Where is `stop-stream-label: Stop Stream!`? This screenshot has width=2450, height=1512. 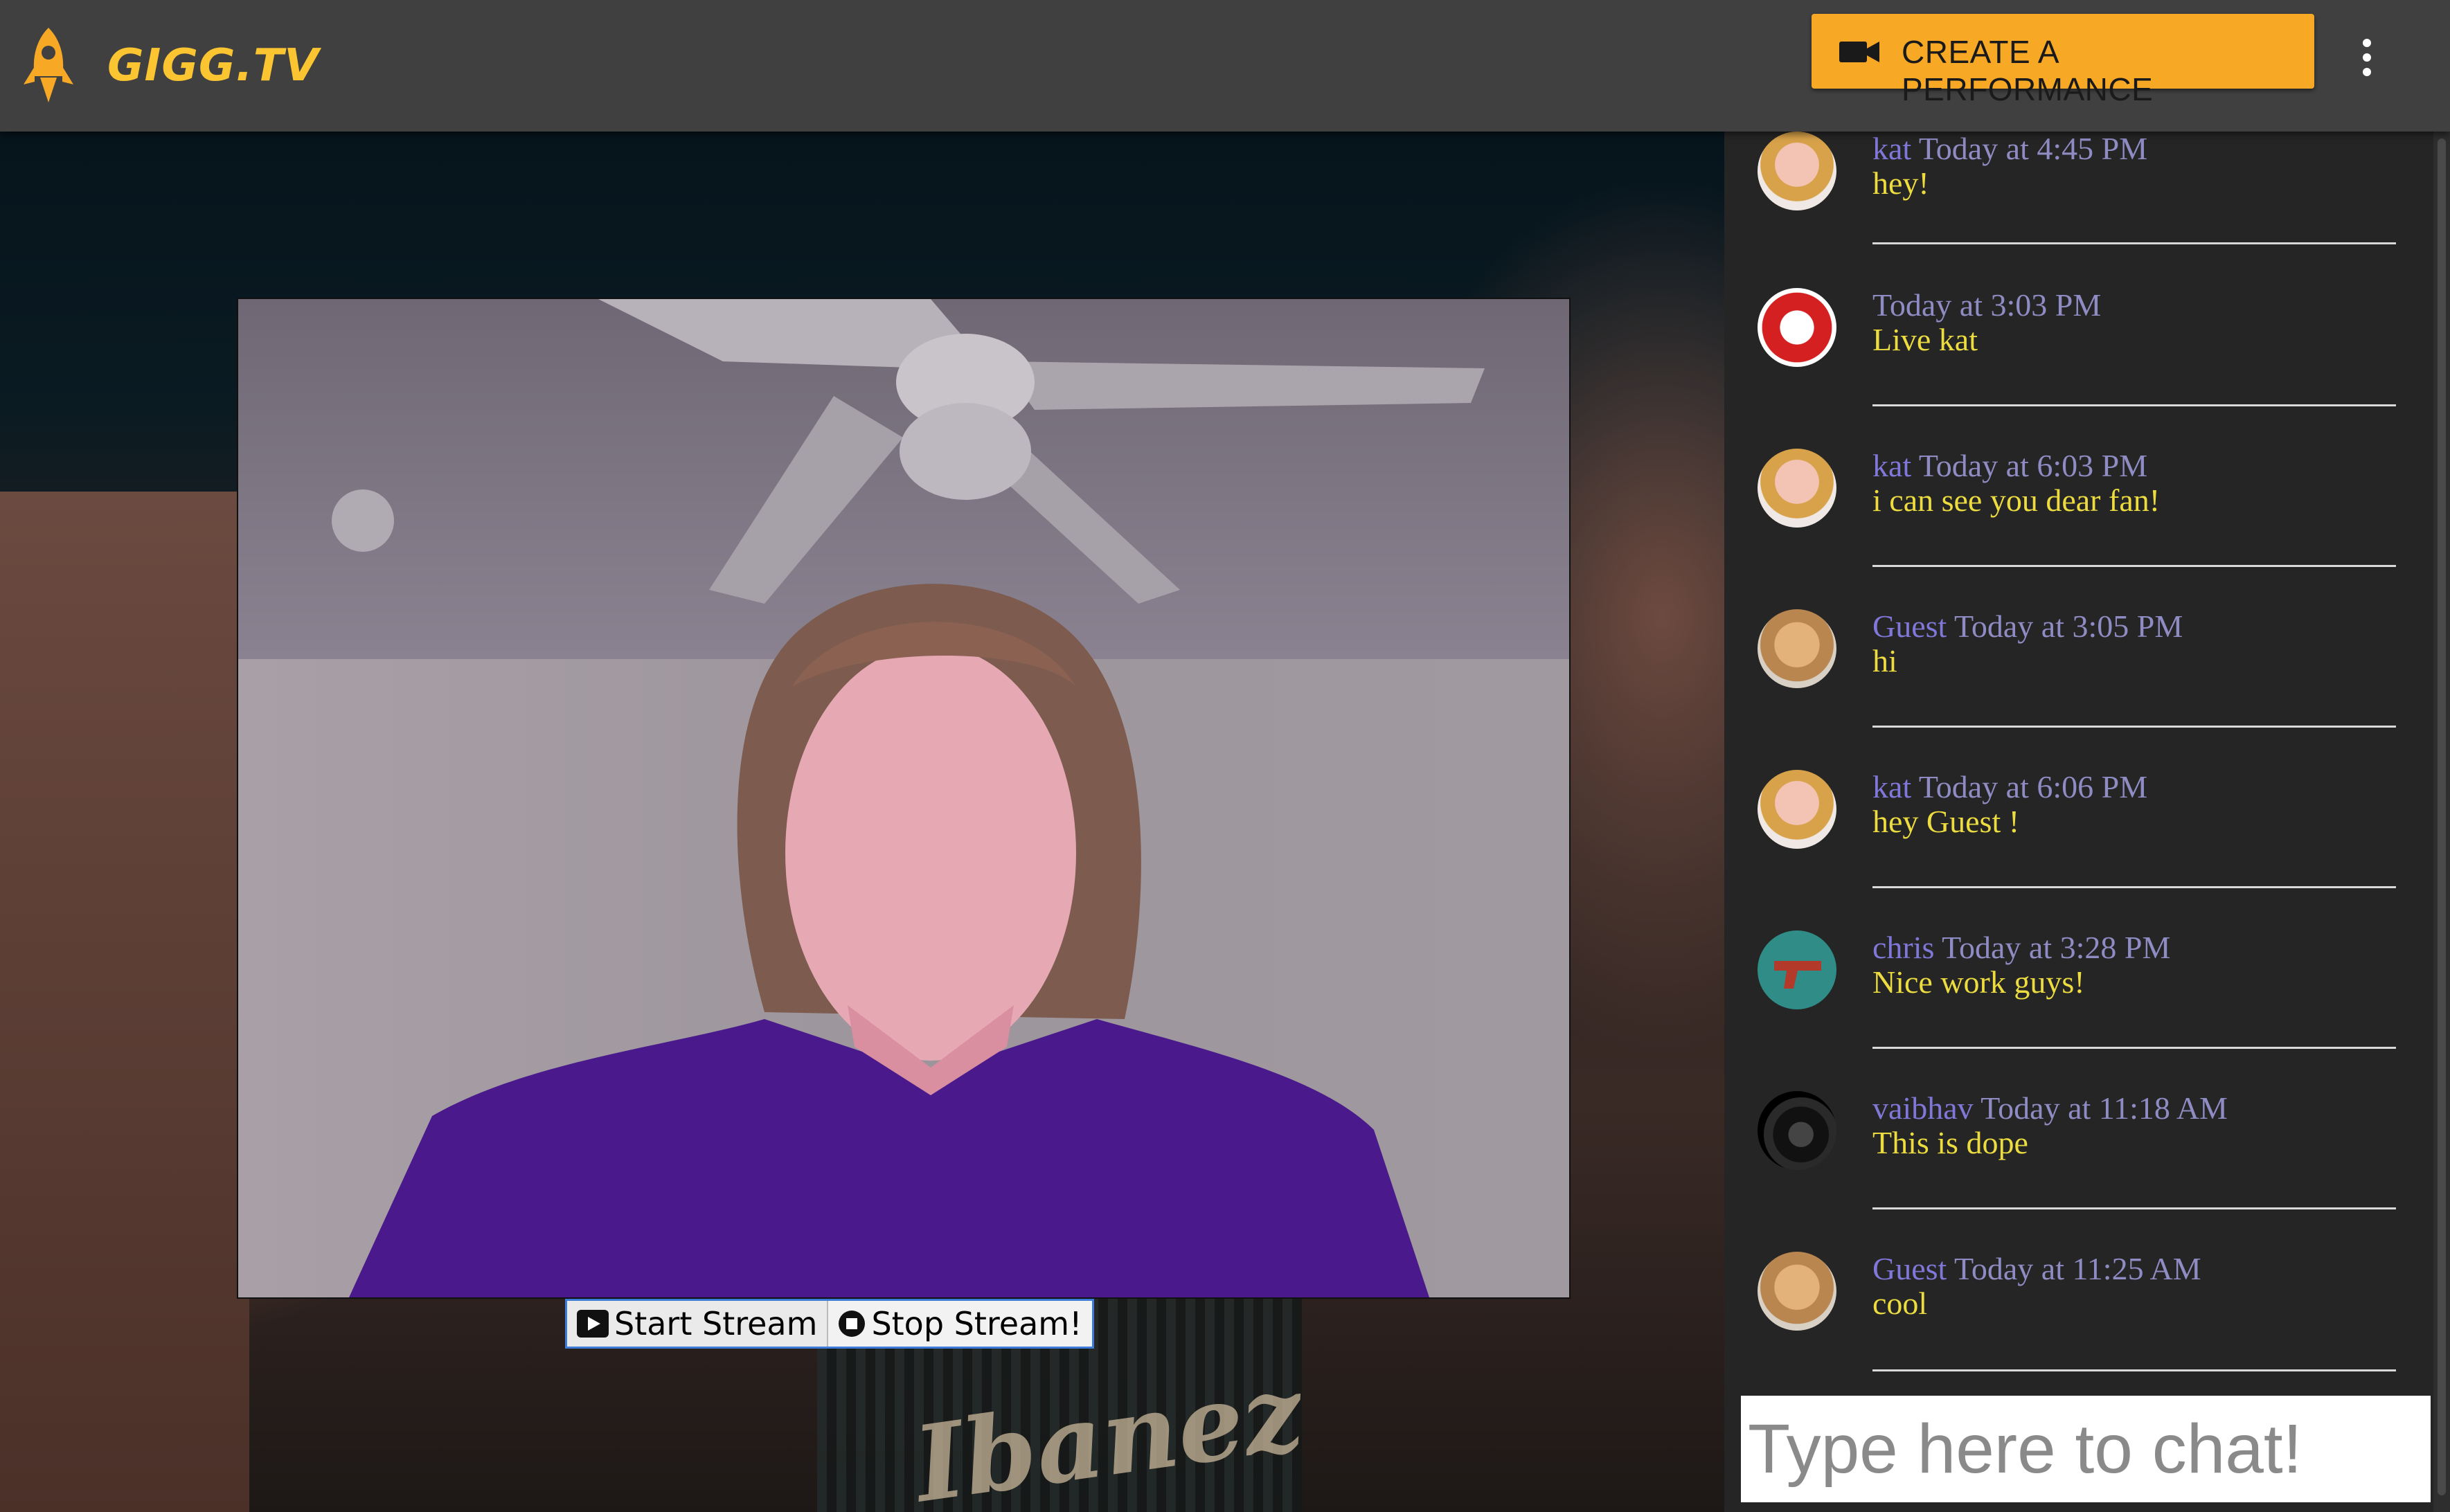 stop-stream-label: Stop Stream! is located at coordinates (977, 1323).